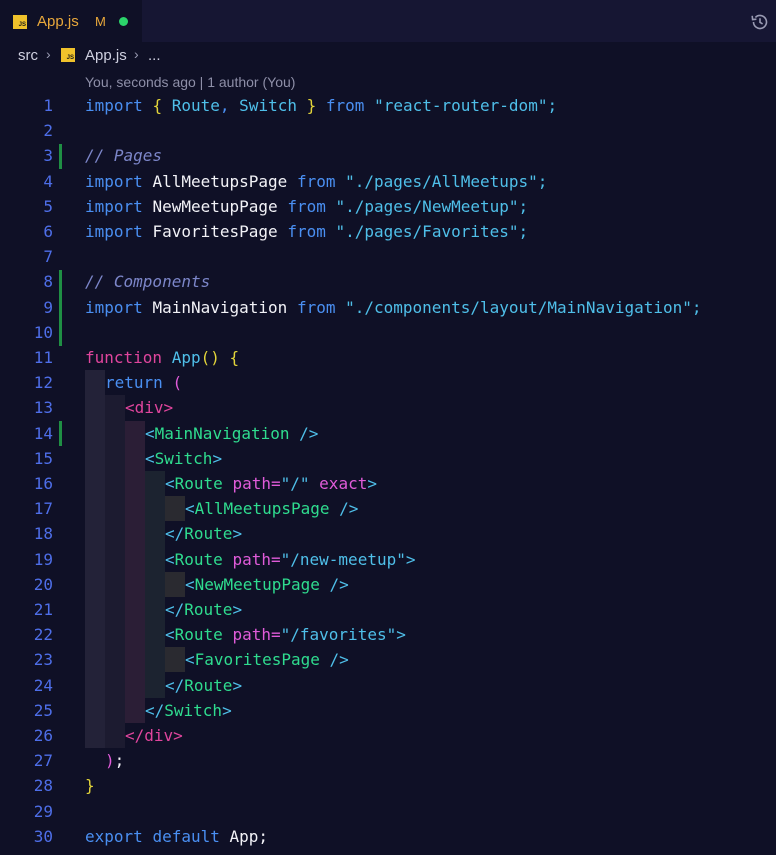 This screenshot has width=776, height=855. What do you see at coordinates (257, 660) in the screenshot?
I see `tag-name: FavoritesPage` at bounding box center [257, 660].